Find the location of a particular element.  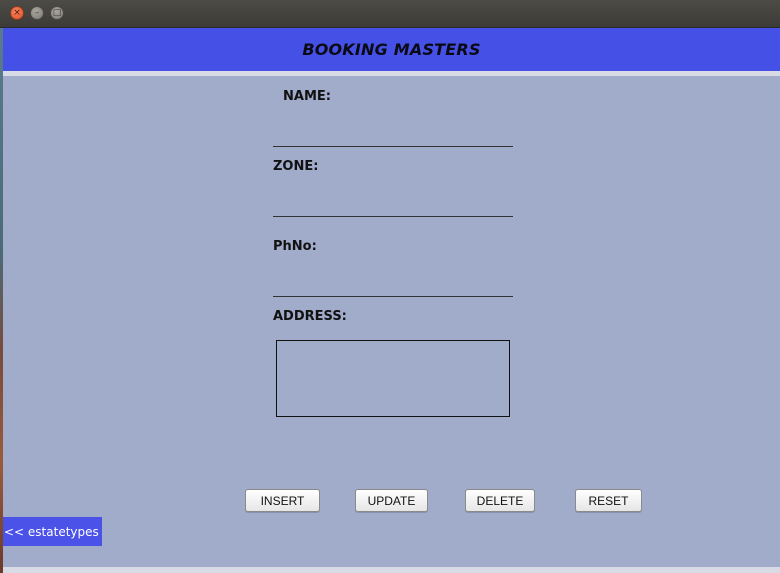

delete-button: DELETE is located at coordinates (500, 500).